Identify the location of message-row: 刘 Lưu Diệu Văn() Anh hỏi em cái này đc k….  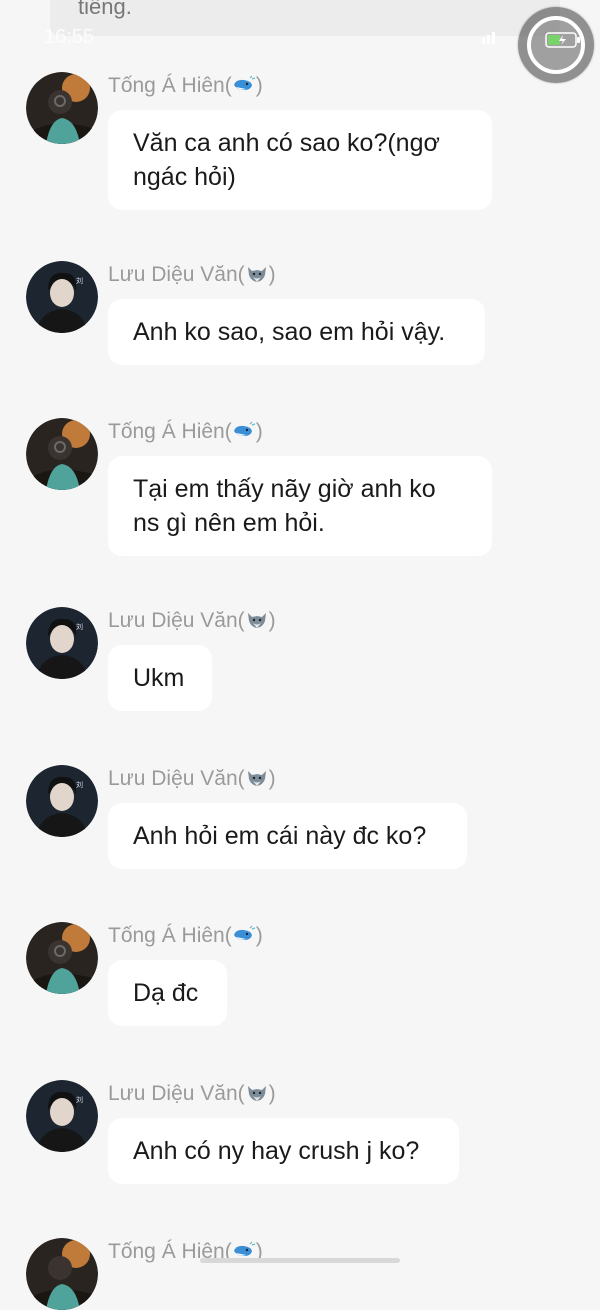
(300, 820).